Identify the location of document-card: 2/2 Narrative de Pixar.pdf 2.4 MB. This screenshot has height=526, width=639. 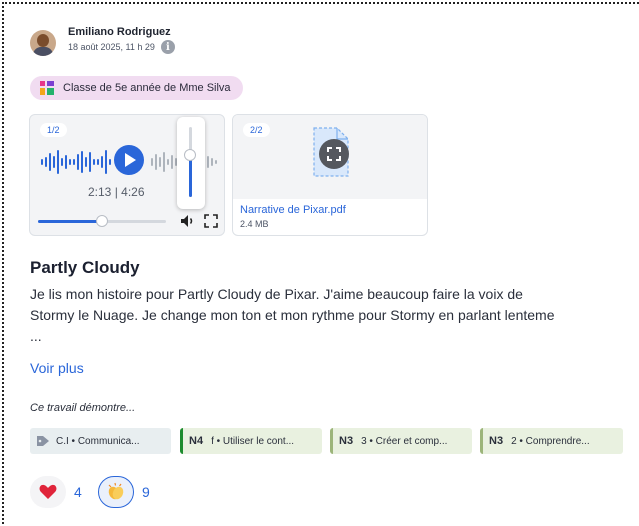
(330, 175).